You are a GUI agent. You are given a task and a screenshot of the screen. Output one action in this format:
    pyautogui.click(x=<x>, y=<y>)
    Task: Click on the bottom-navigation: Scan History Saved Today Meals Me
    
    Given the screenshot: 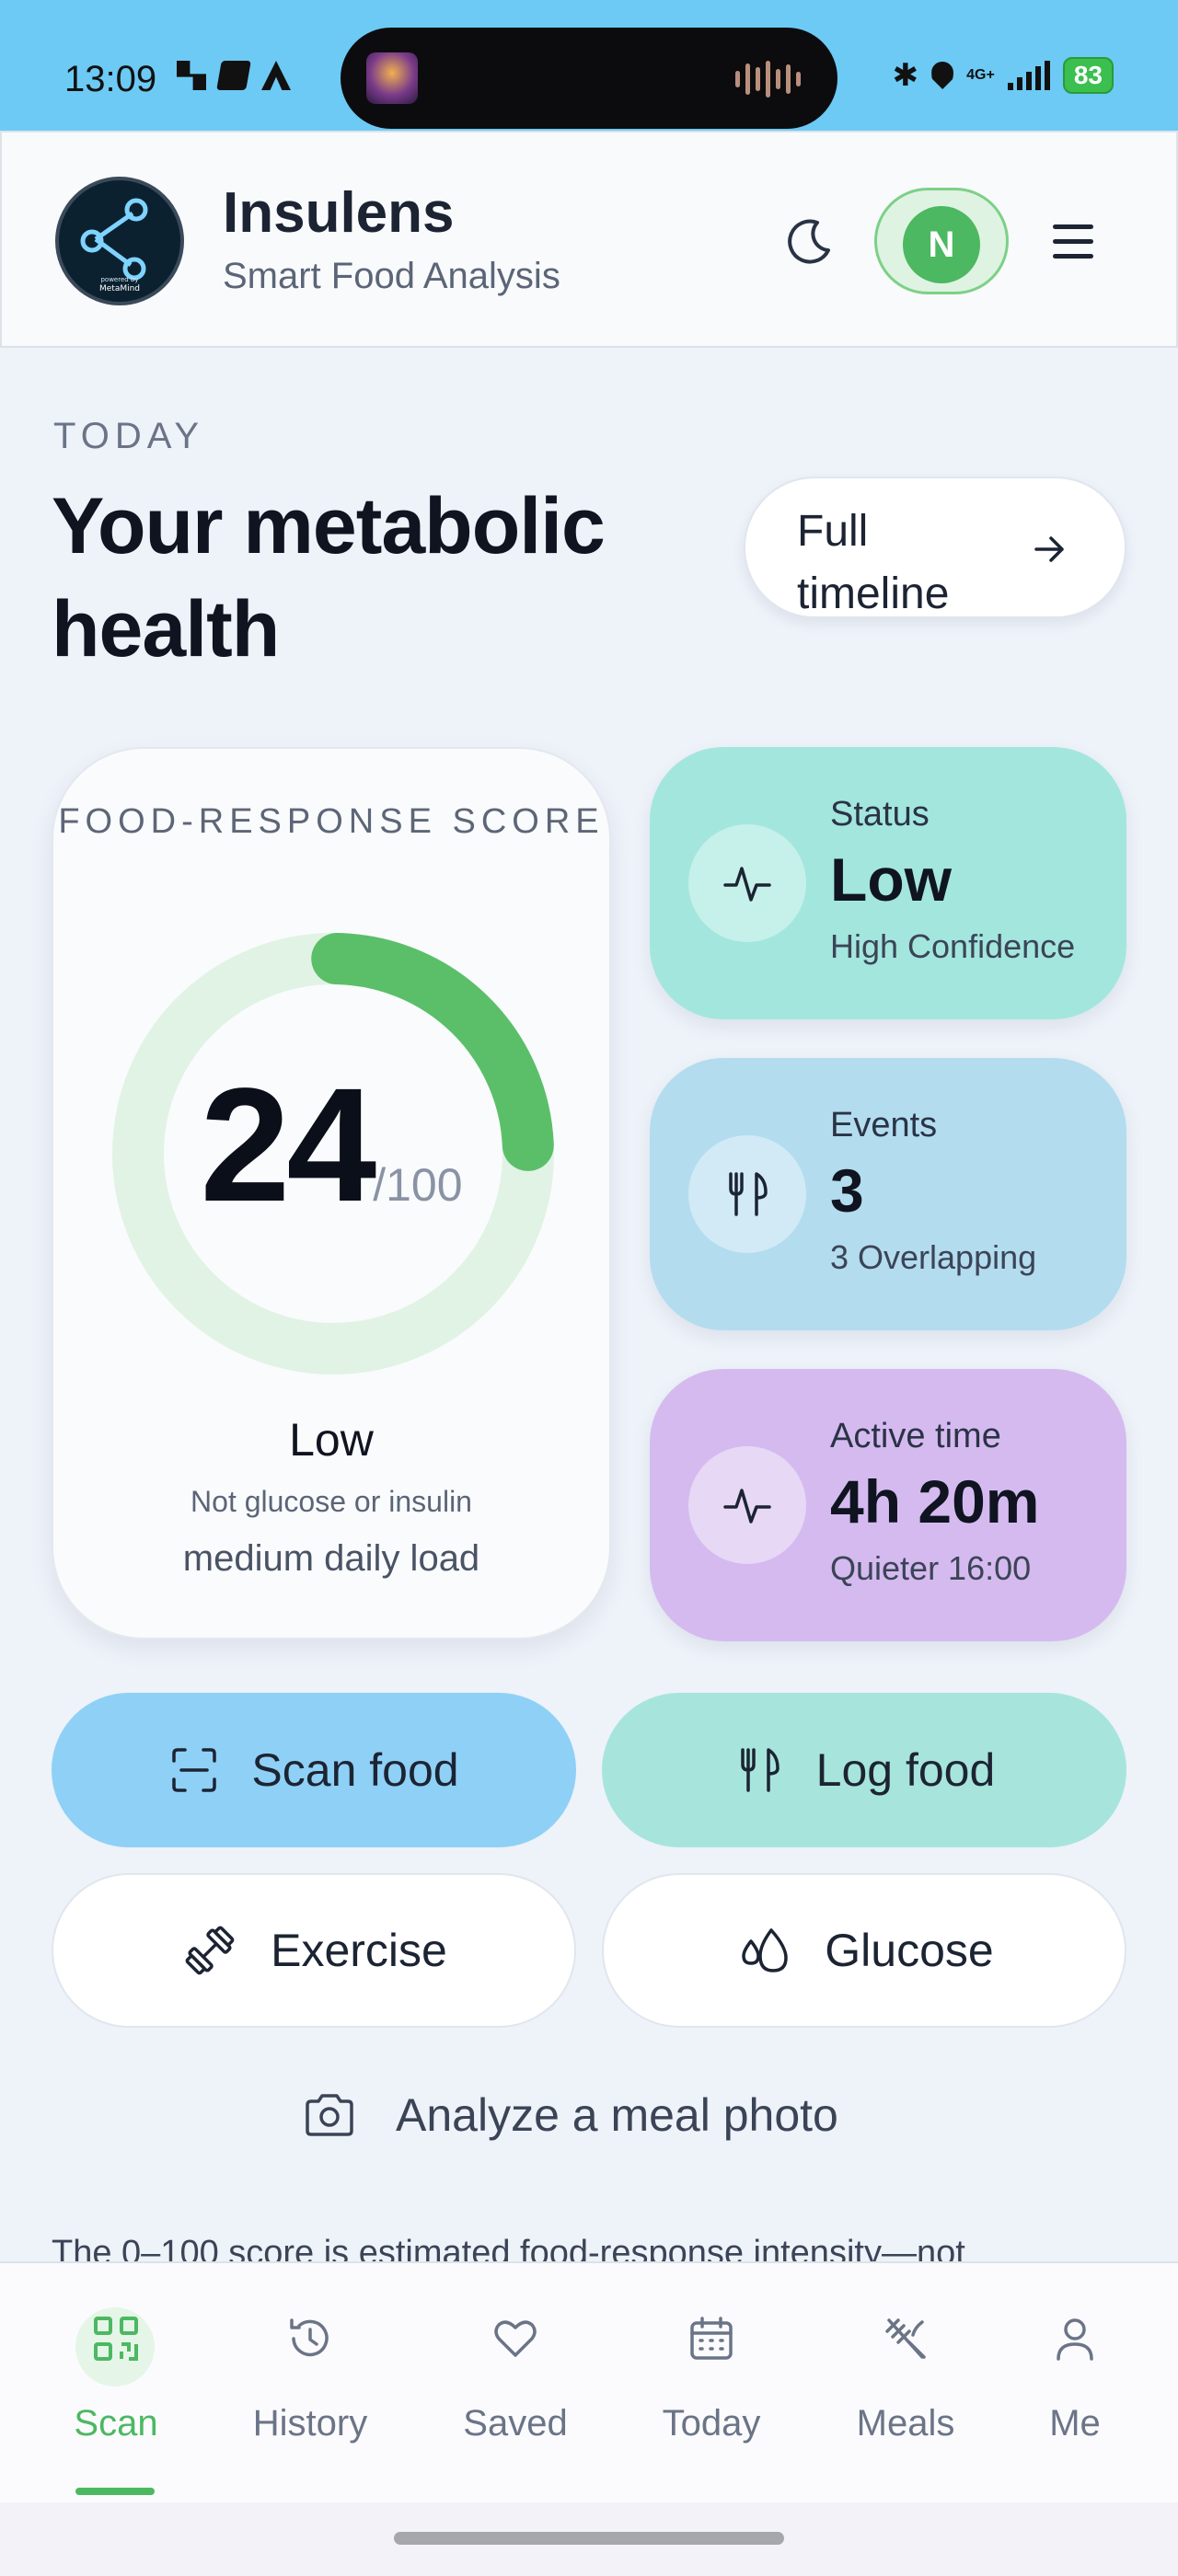 What is the action you would take?
    pyautogui.click(x=589, y=2381)
    